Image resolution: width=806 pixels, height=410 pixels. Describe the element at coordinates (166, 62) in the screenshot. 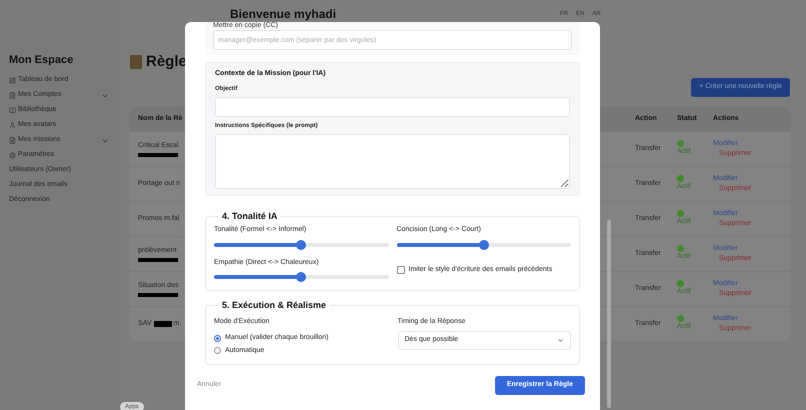

I see `page-title: Règle` at that location.